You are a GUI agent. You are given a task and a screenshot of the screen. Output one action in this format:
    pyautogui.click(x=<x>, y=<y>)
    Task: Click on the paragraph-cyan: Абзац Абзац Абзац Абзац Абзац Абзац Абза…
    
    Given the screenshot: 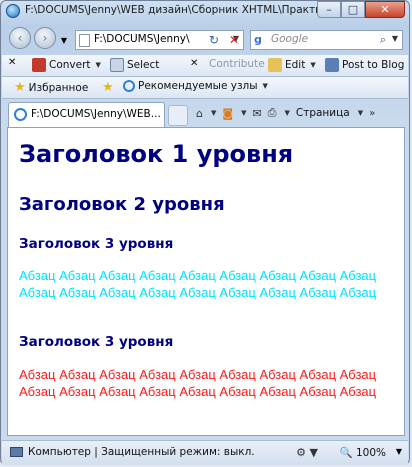 What is the action you would take?
    pyautogui.click(x=198, y=284)
    